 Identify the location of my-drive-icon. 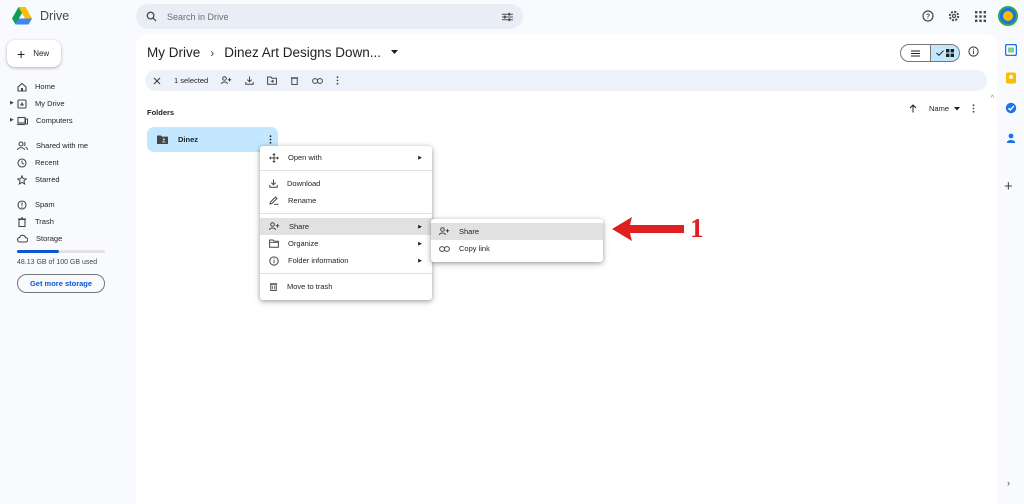
(22, 103).